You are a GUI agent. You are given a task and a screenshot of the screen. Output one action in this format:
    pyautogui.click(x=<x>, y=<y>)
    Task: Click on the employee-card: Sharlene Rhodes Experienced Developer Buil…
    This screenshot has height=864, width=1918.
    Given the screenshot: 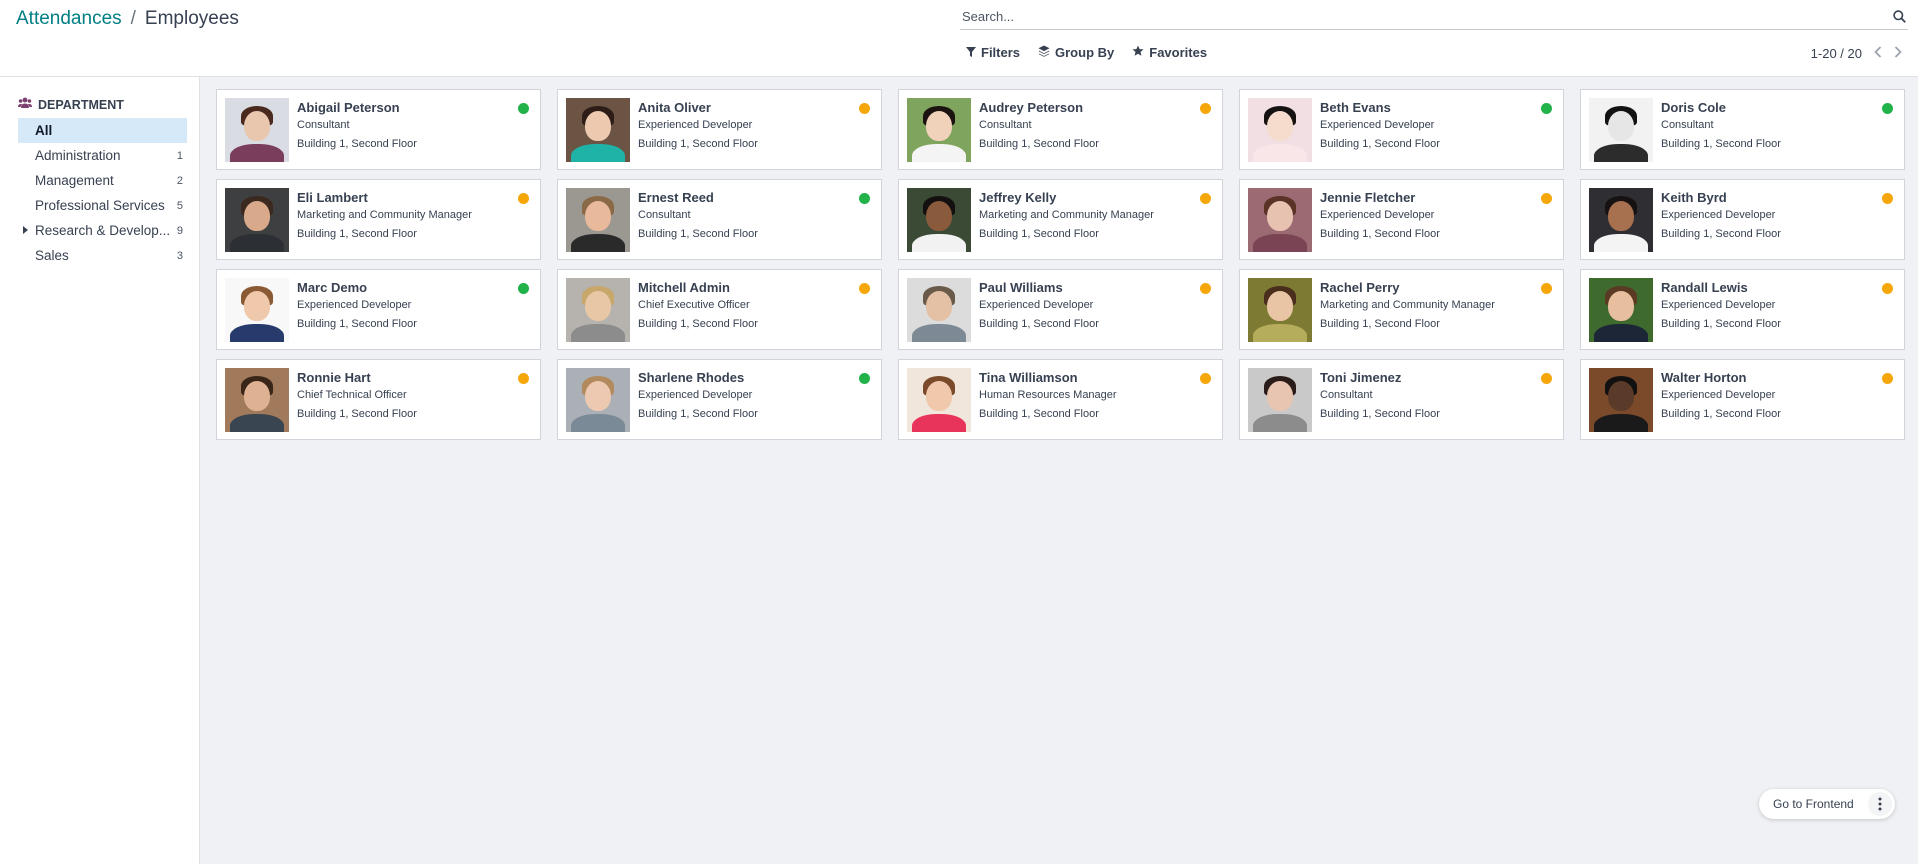 What is the action you would take?
    pyautogui.click(x=719, y=399)
    